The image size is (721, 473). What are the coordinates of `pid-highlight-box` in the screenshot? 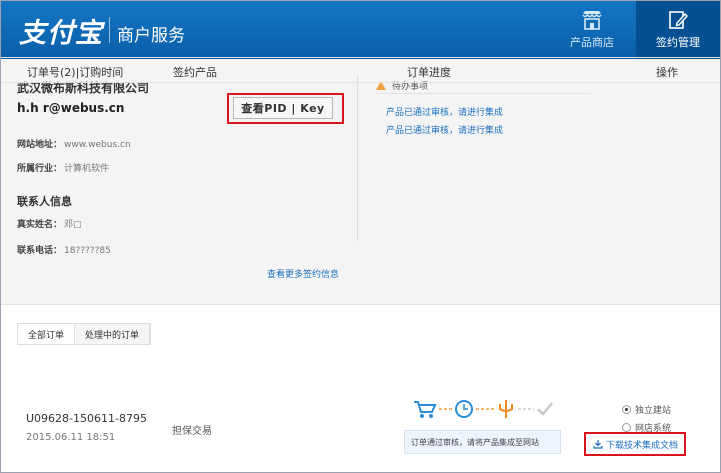 It's located at (285, 108).